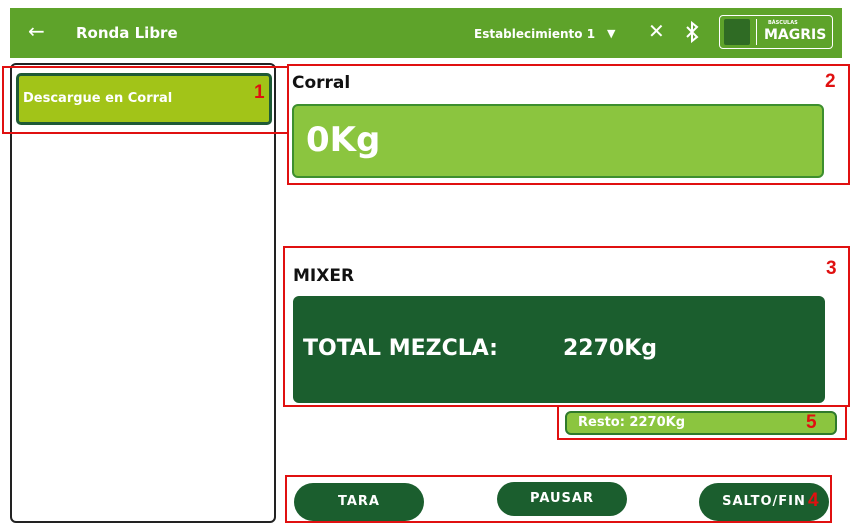 The height and width of the screenshot is (523, 850). I want to click on total-mezcla-label: TOTAL MEZCLA:, so click(400, 348).